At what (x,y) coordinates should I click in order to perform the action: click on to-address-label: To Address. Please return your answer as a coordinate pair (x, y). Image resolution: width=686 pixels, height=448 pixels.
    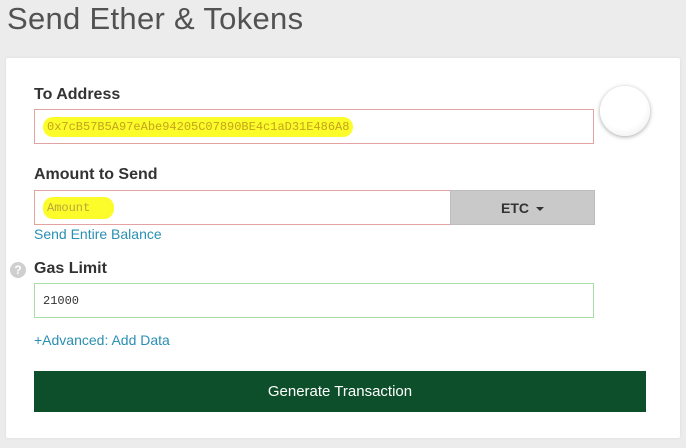
    Looking at the image, I should click on (77, 94).